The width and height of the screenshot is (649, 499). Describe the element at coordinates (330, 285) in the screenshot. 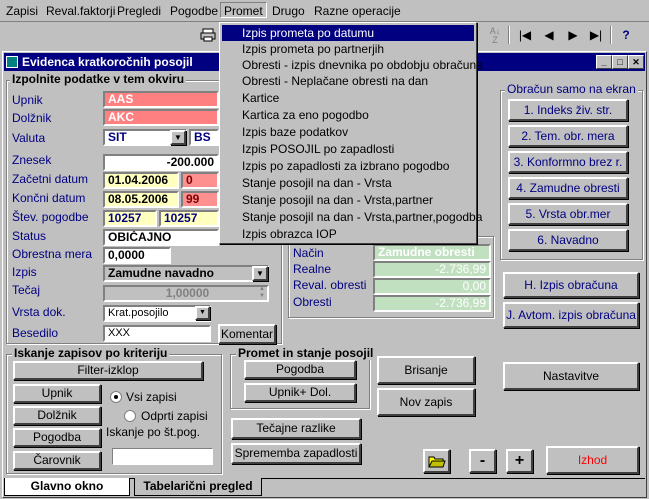

I see `reval-obresti-label: Reval. obresti` at that location.